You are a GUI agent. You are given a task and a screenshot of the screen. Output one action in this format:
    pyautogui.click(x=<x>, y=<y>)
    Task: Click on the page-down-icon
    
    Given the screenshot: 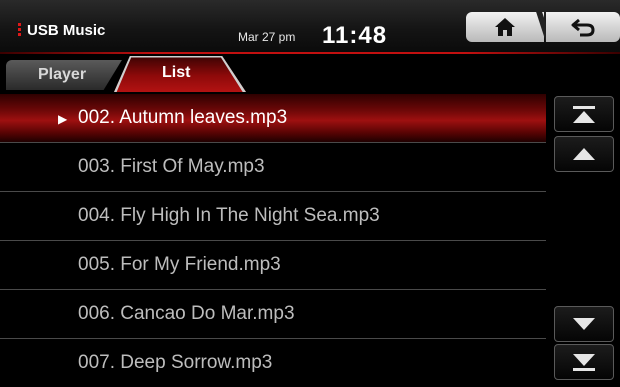 What is the action you would take?
    pyautogui.click(x=584, y=324)
    